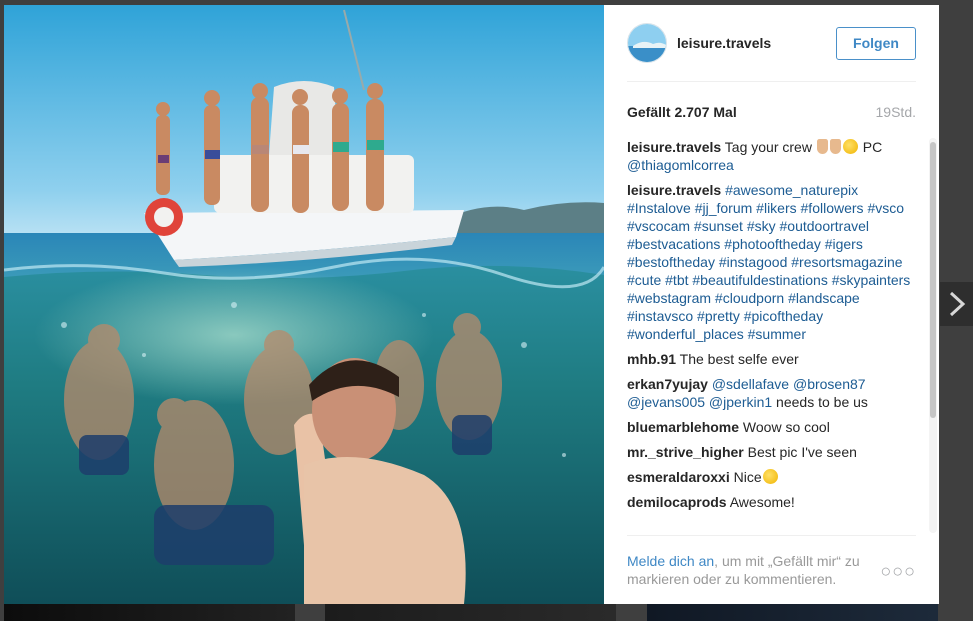 Image resolution: width=973 pixels, height=621 pixels. What do you see at coordinates (760, 502) in the screenshot?
I see `comment-text: Awesome!` at bounding box center [760, 502].